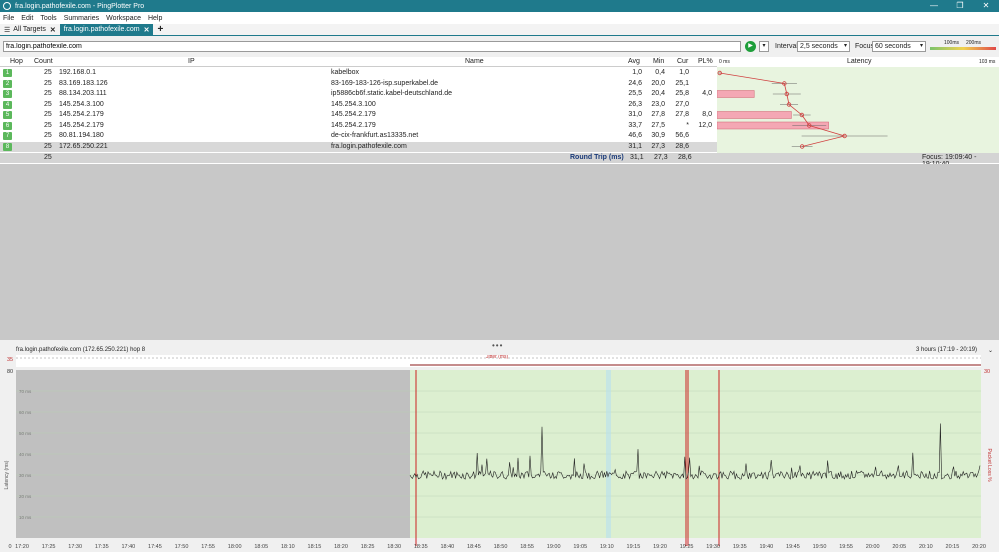 This screenshot has width=999, height=552. What do you see at coordinates (27, 18) in the screenshot?
I see `menu-edit: Edit` at bounding box center [27, 18].